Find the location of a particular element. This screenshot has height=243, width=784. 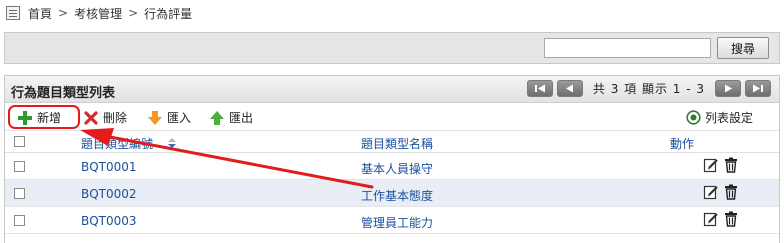

sort-icon is located at coordinates (172, 144).